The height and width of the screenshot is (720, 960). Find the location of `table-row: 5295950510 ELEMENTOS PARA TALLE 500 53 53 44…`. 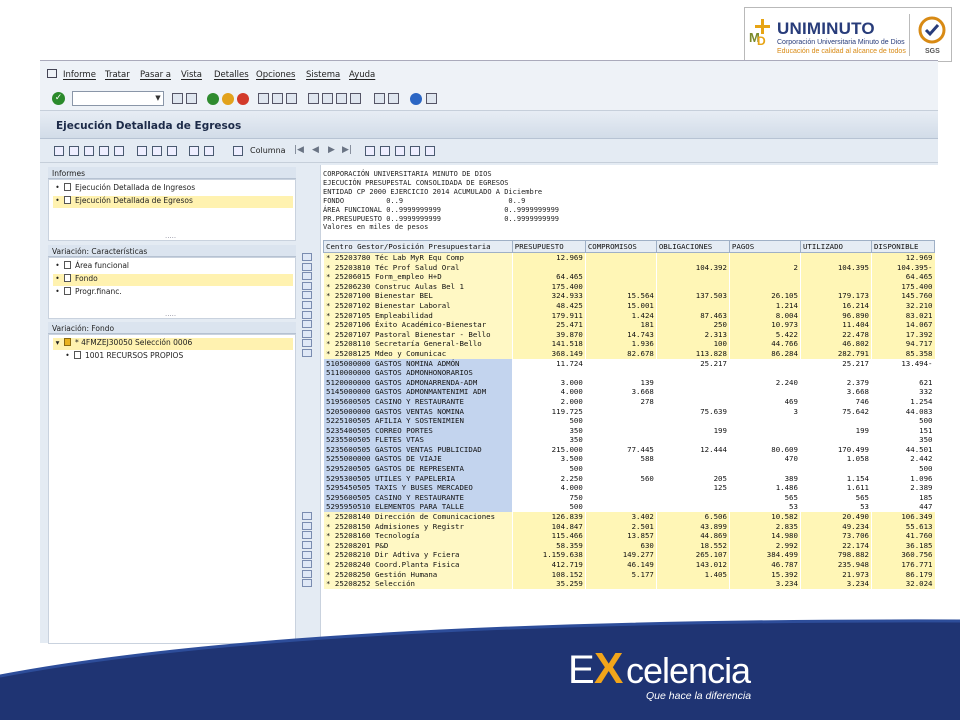

table-row: 5295950510 ELEMENTOS PARA TALLE 500 53 53 44… is located at coordinates (629, 507).